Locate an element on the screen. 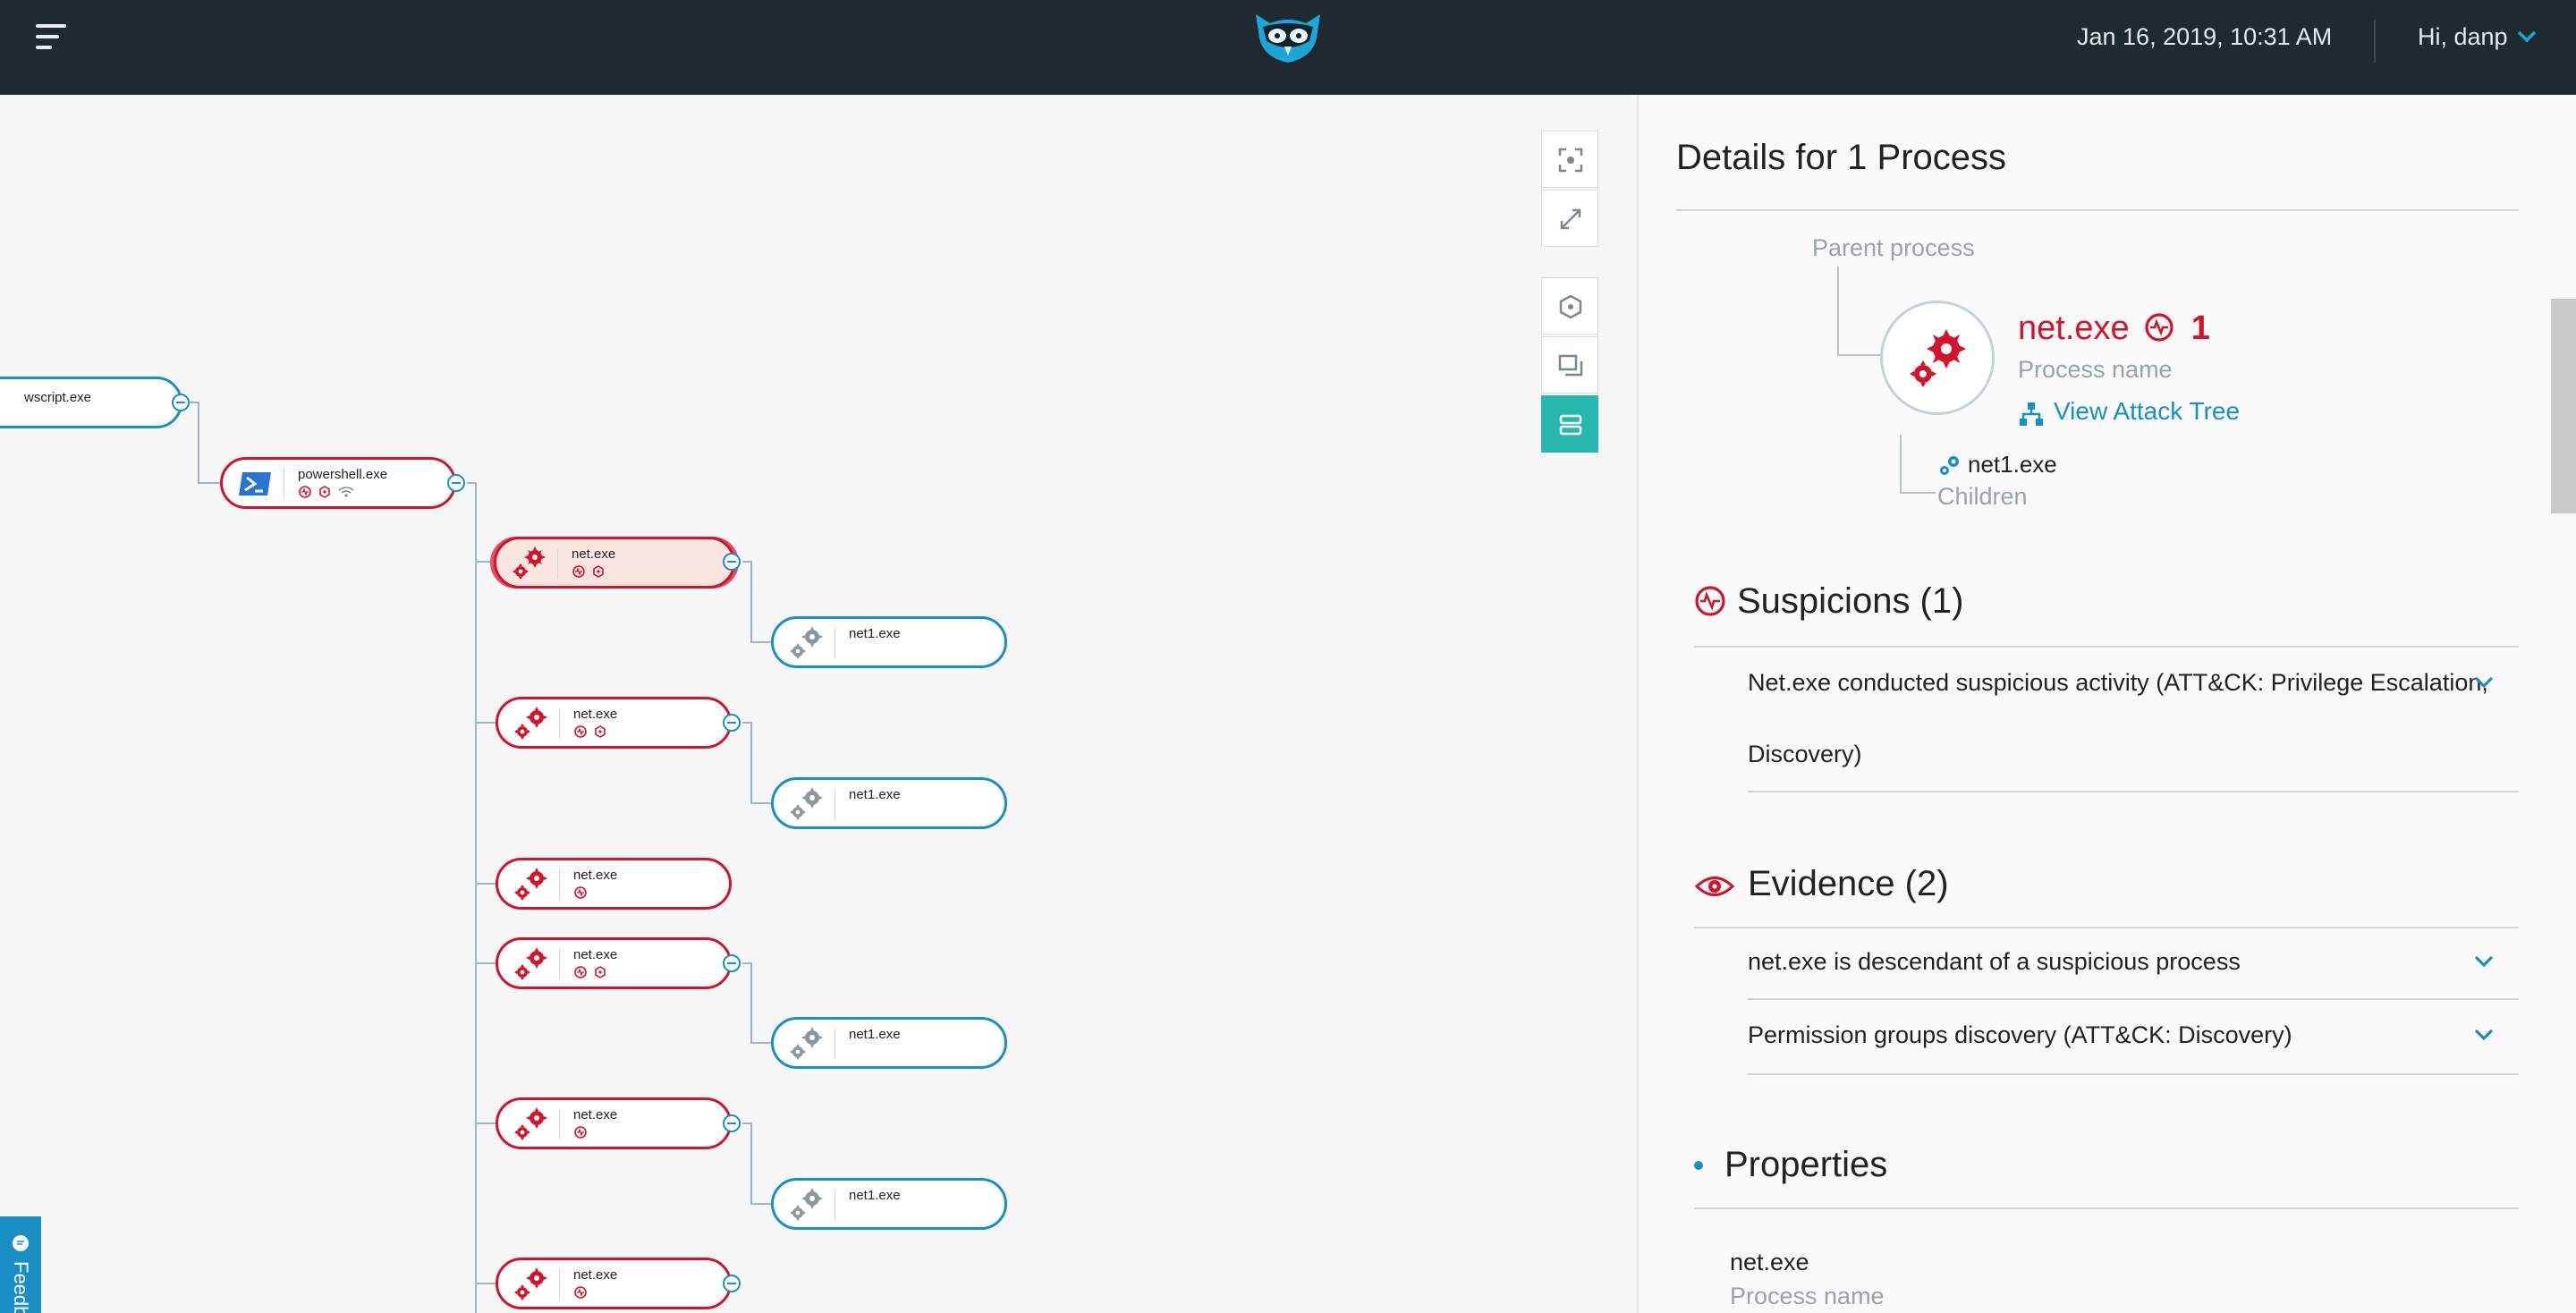 The height and width of the screenshot is (1313, 2576). windows-icon is located at coordinates (1570, 365).